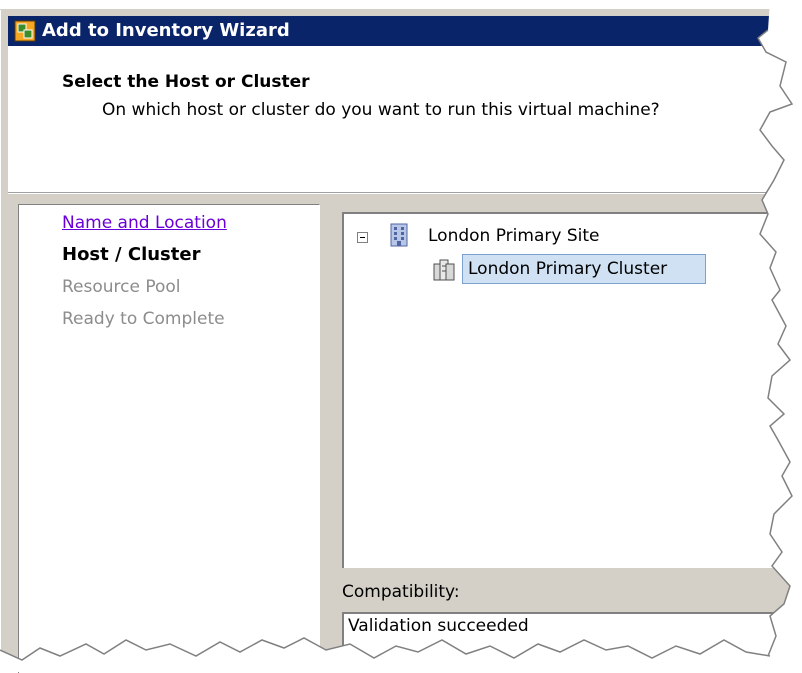 The image size is (802, 673). Describe the element at coordinates (513, 236) in the screenshot. I see `tree-item-datacenter: London Primary Site` at that location.